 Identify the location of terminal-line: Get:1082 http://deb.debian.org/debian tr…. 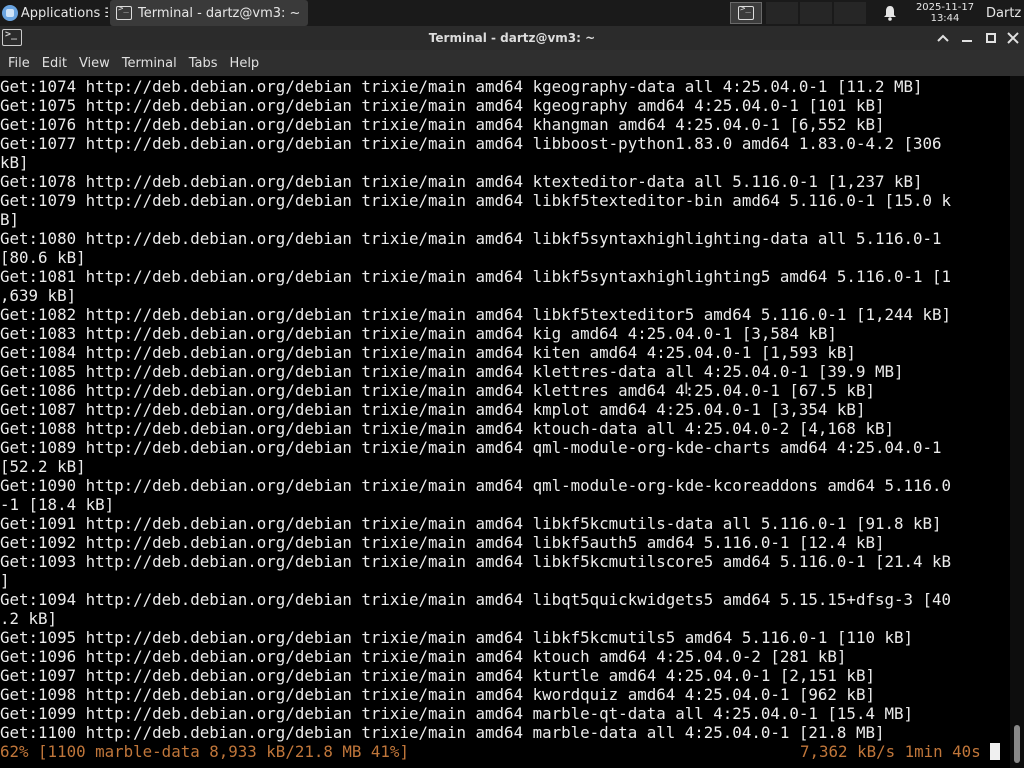
(476, 314).